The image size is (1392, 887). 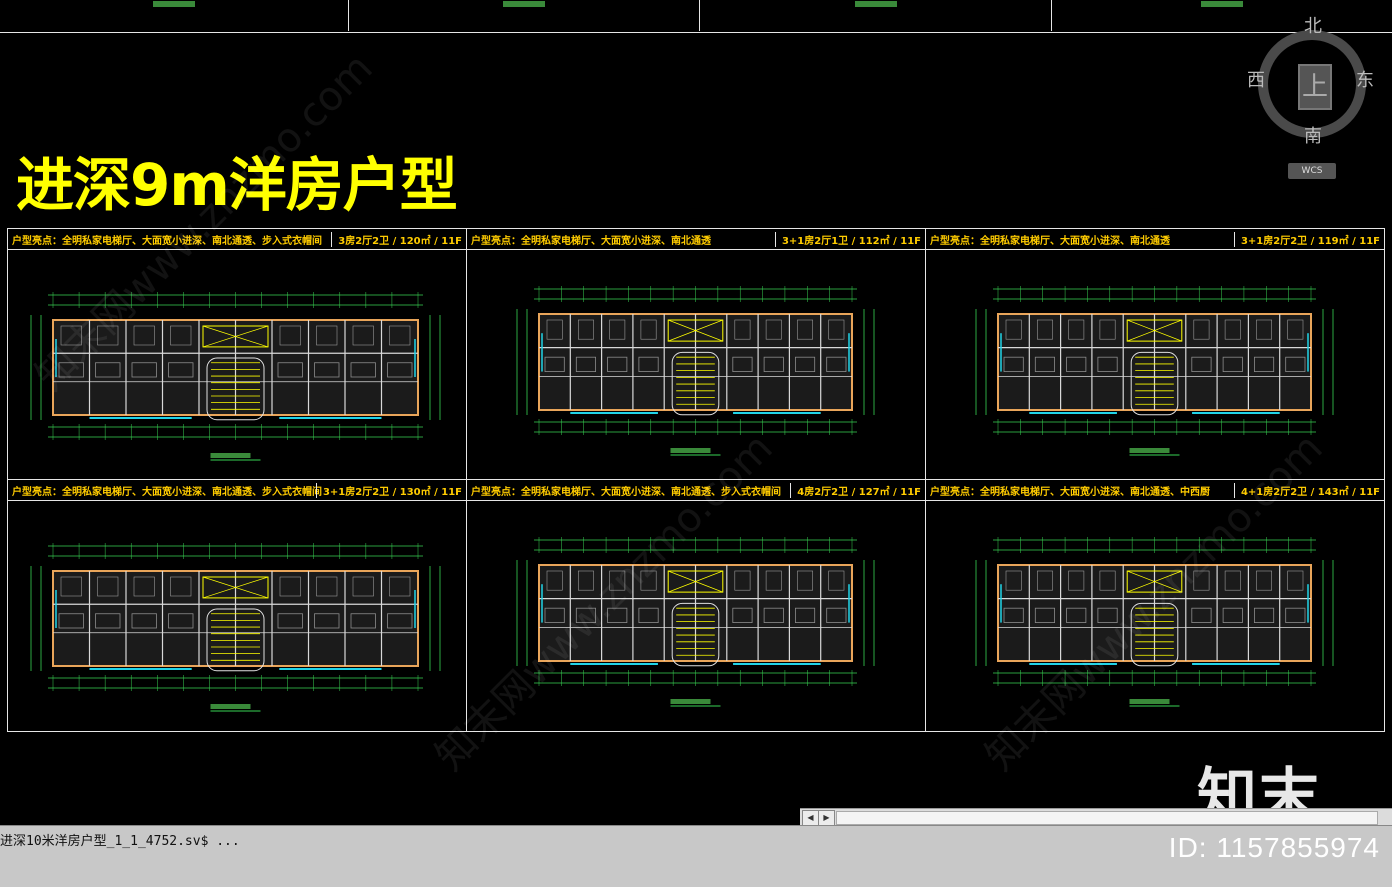 I want to click on scrollbar-thumb, so click(x=1107, y=818).